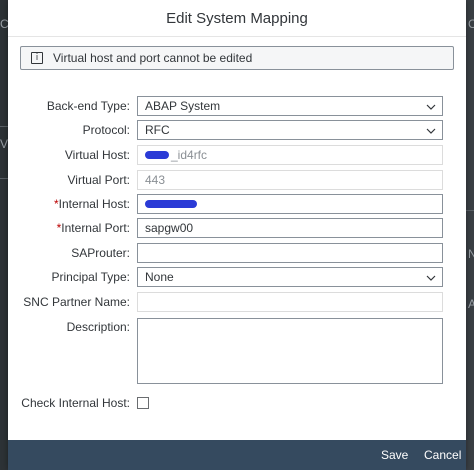 This screenshot has width=474, height=470. I want to click on description-textarea, so click(290, 351).